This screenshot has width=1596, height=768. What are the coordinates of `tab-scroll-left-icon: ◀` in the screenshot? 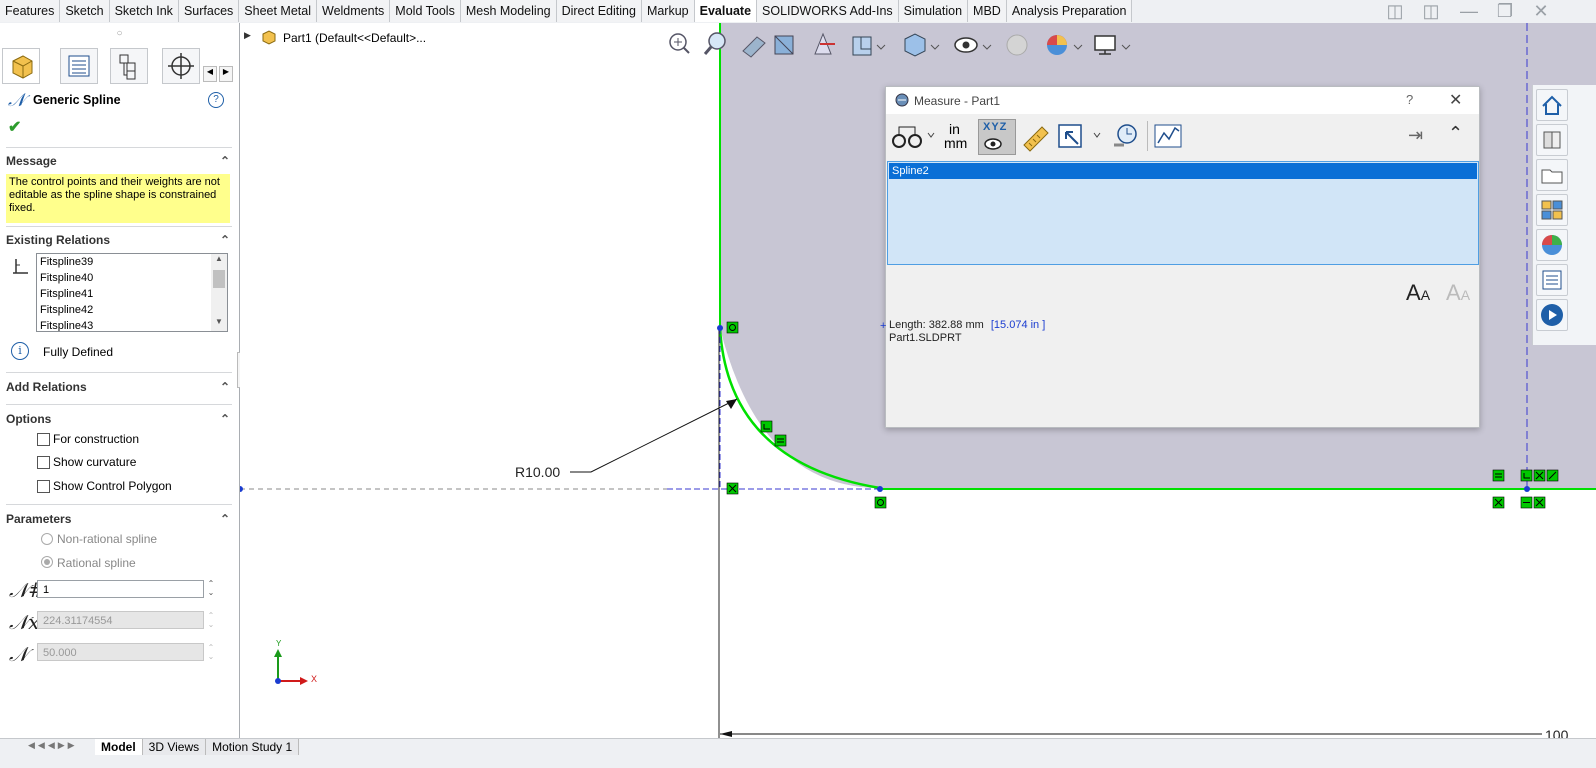 It's located at (210, 74).